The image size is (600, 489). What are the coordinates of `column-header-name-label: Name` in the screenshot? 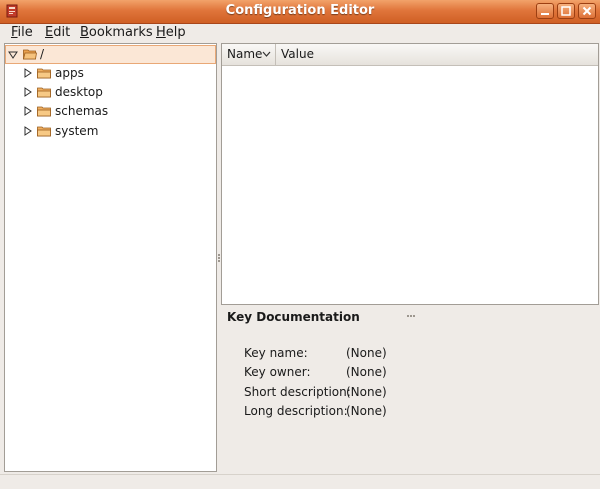 It's located at (245, 54).